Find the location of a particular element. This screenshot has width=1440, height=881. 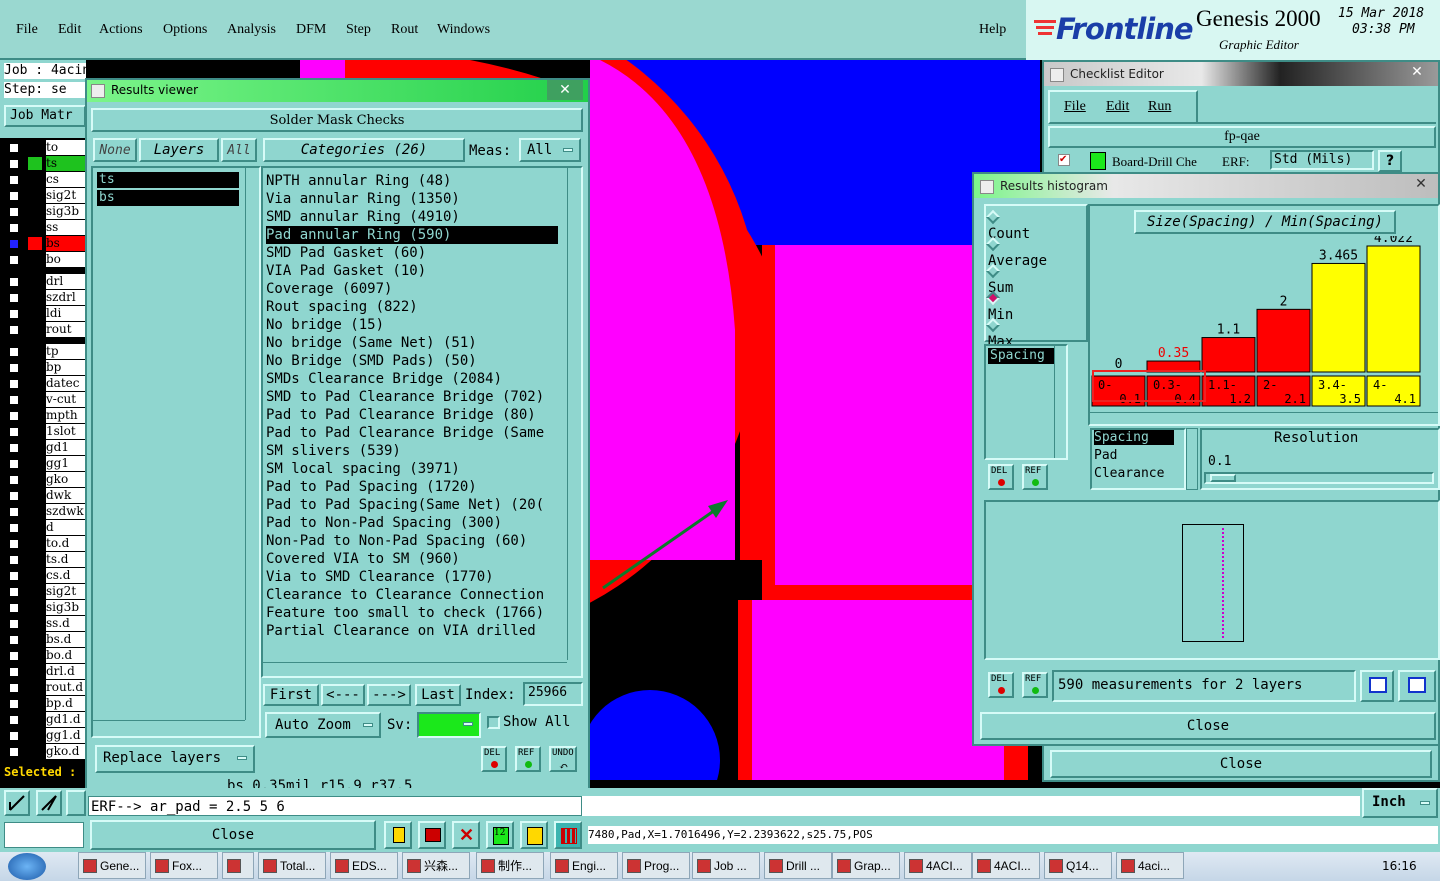

category-item: SM local spacing (3971) is located at coordinates (363, 469).